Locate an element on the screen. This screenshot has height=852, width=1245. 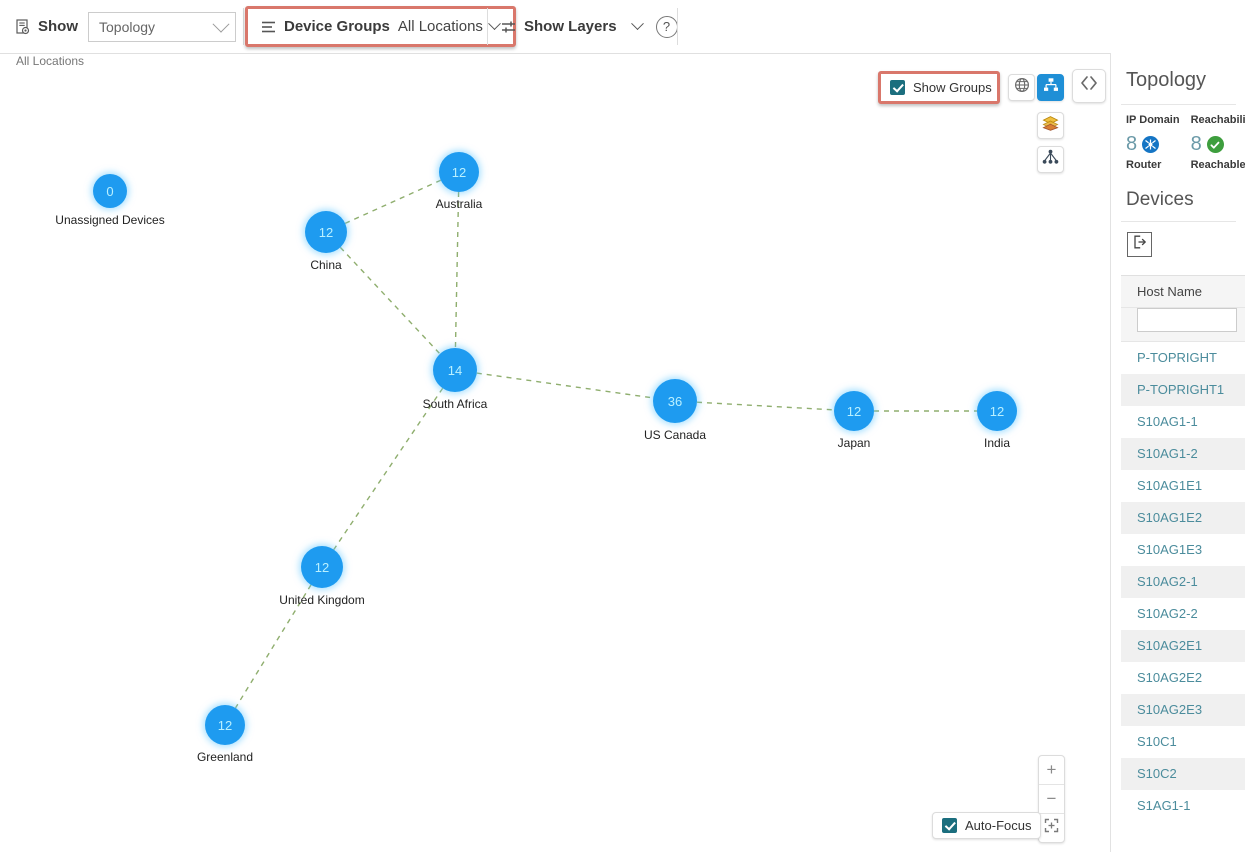
topology-node-uk: 12 is located at coordinates (322, 567).